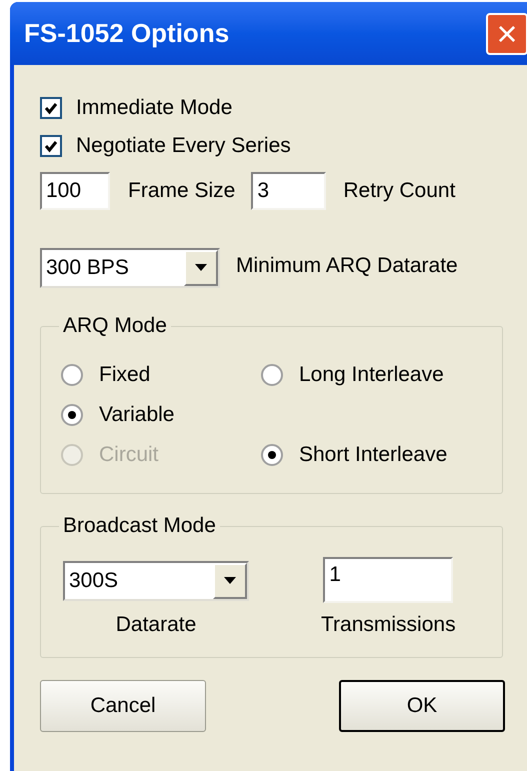 This screenshot has height=771, width=527. Describe the element at coordinates (422, 706) in the screenshot. I see `ok-button: OK` at that location.